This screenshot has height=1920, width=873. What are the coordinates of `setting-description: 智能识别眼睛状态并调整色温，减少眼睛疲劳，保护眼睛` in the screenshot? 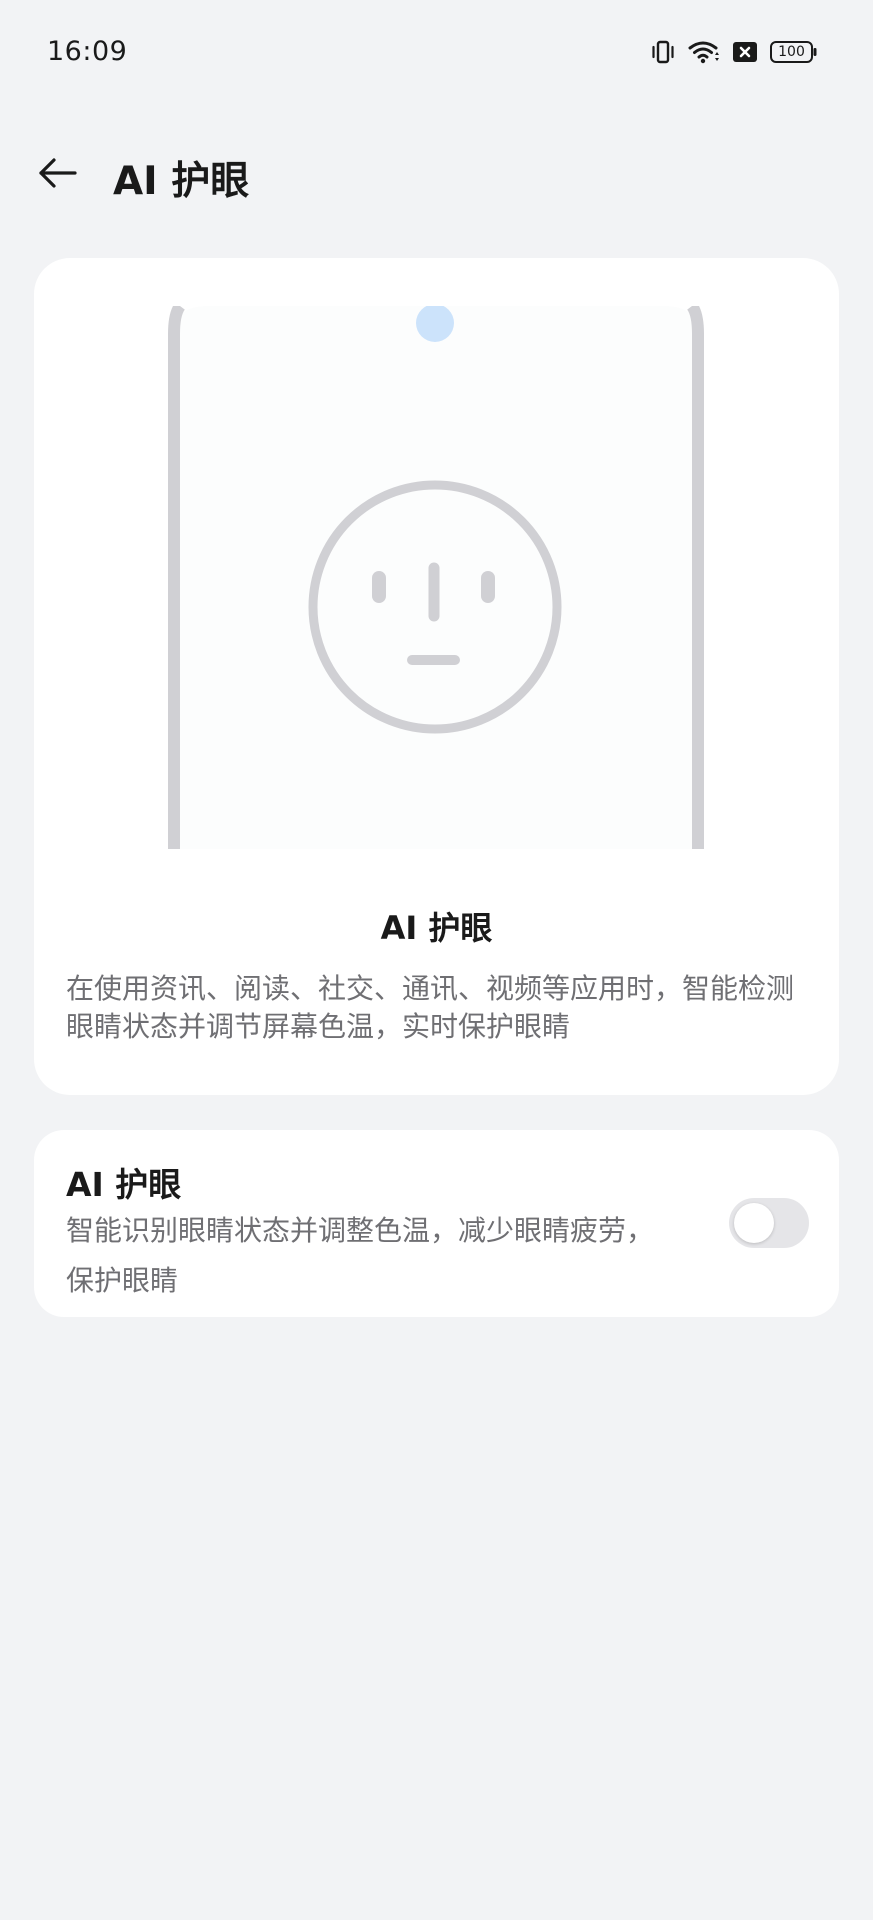 It's located at (360, 1255).